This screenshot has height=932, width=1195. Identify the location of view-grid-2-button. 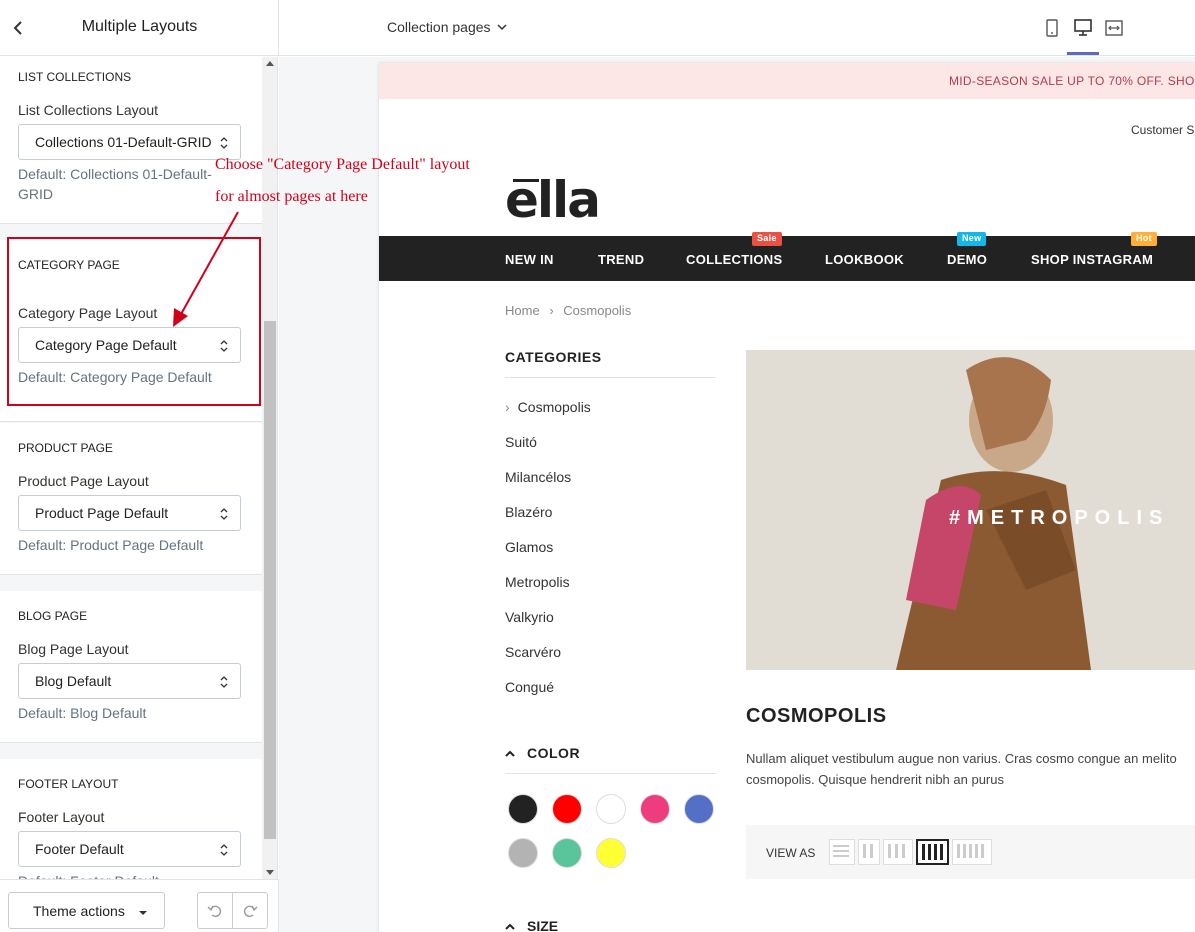
(869, 852).